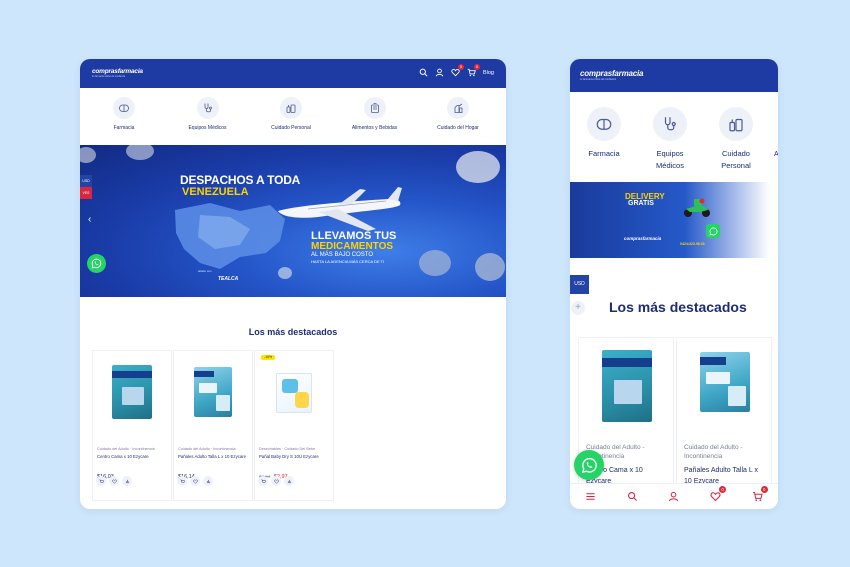 The image size is (850, 567). Describe the element at coordinates (670, 124) in the screenshot. I see `stethoscope-icon` at that location.